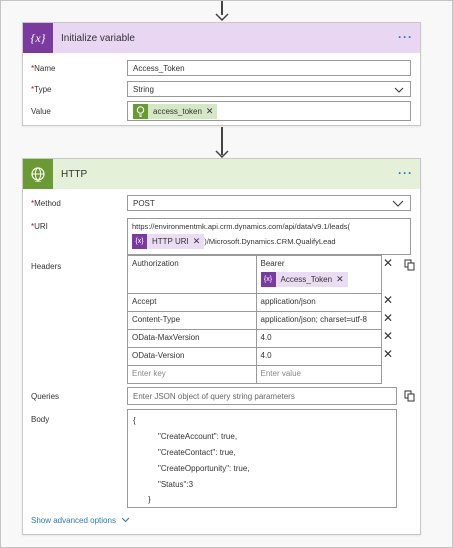 The width and height of the screenshot is (453, 548). What do you see at coordinates (98, 38) in the screenshot?
I see `card-title: Initialize variable` at bounding box center [98, 38].